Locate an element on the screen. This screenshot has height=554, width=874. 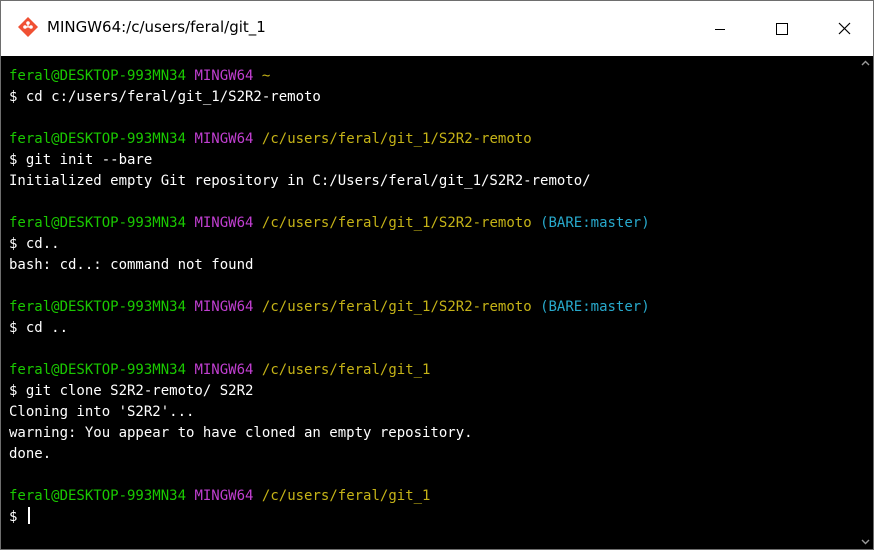
command-line: $ cd c:/users/feral/git_1/S2R2-remoto is located at coordinates (433, 97).